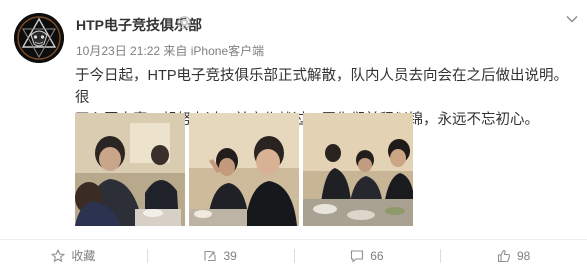  What do you see at coordinates (572, 20) in the screenshot?
I see `chevron-down-icon` at bounding box center [572, 20].